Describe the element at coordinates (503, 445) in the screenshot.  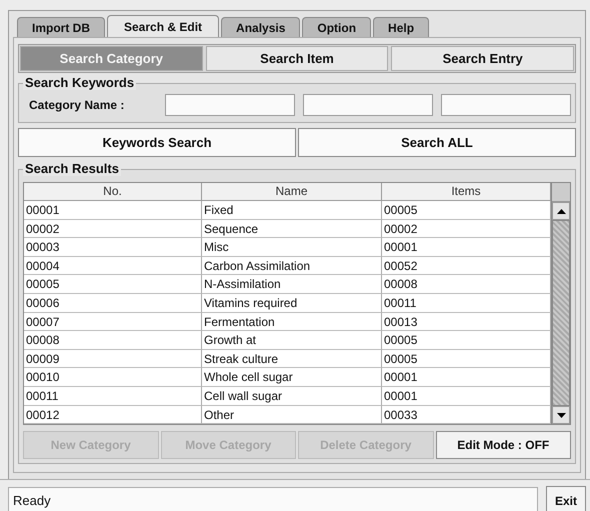
I see `action-button: Edit Mode : OFF` at that location.